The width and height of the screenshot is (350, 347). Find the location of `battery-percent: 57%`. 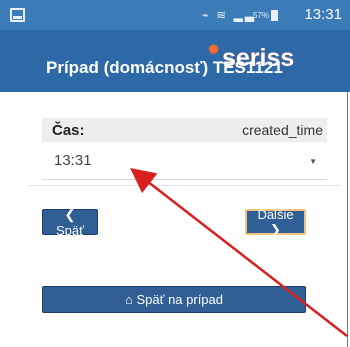

battery-percent: 57% is located at coordinates (260, 15).